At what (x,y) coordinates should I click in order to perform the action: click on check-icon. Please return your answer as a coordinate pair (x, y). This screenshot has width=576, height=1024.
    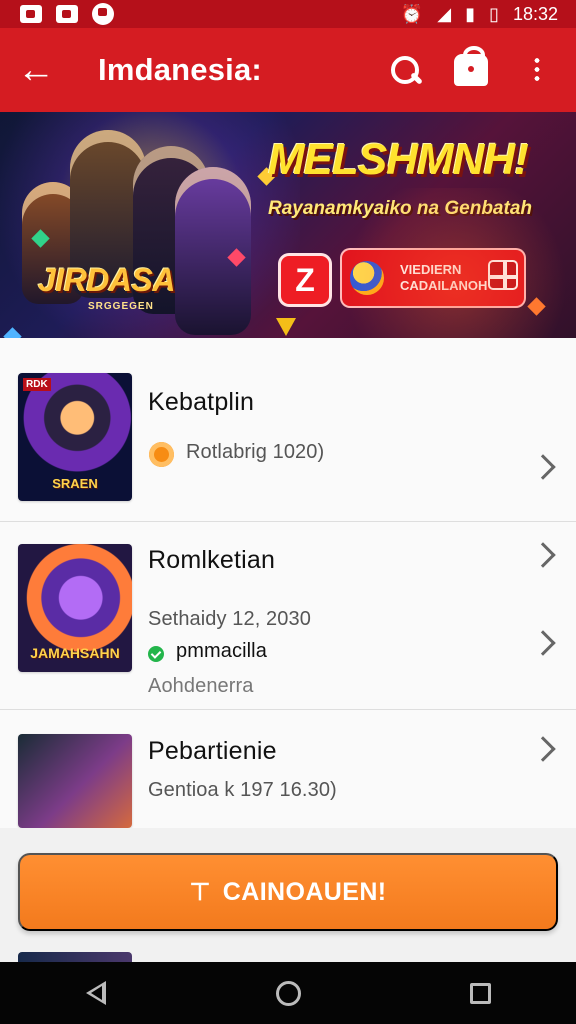
    Looking at the image, I should click on (156, 654).